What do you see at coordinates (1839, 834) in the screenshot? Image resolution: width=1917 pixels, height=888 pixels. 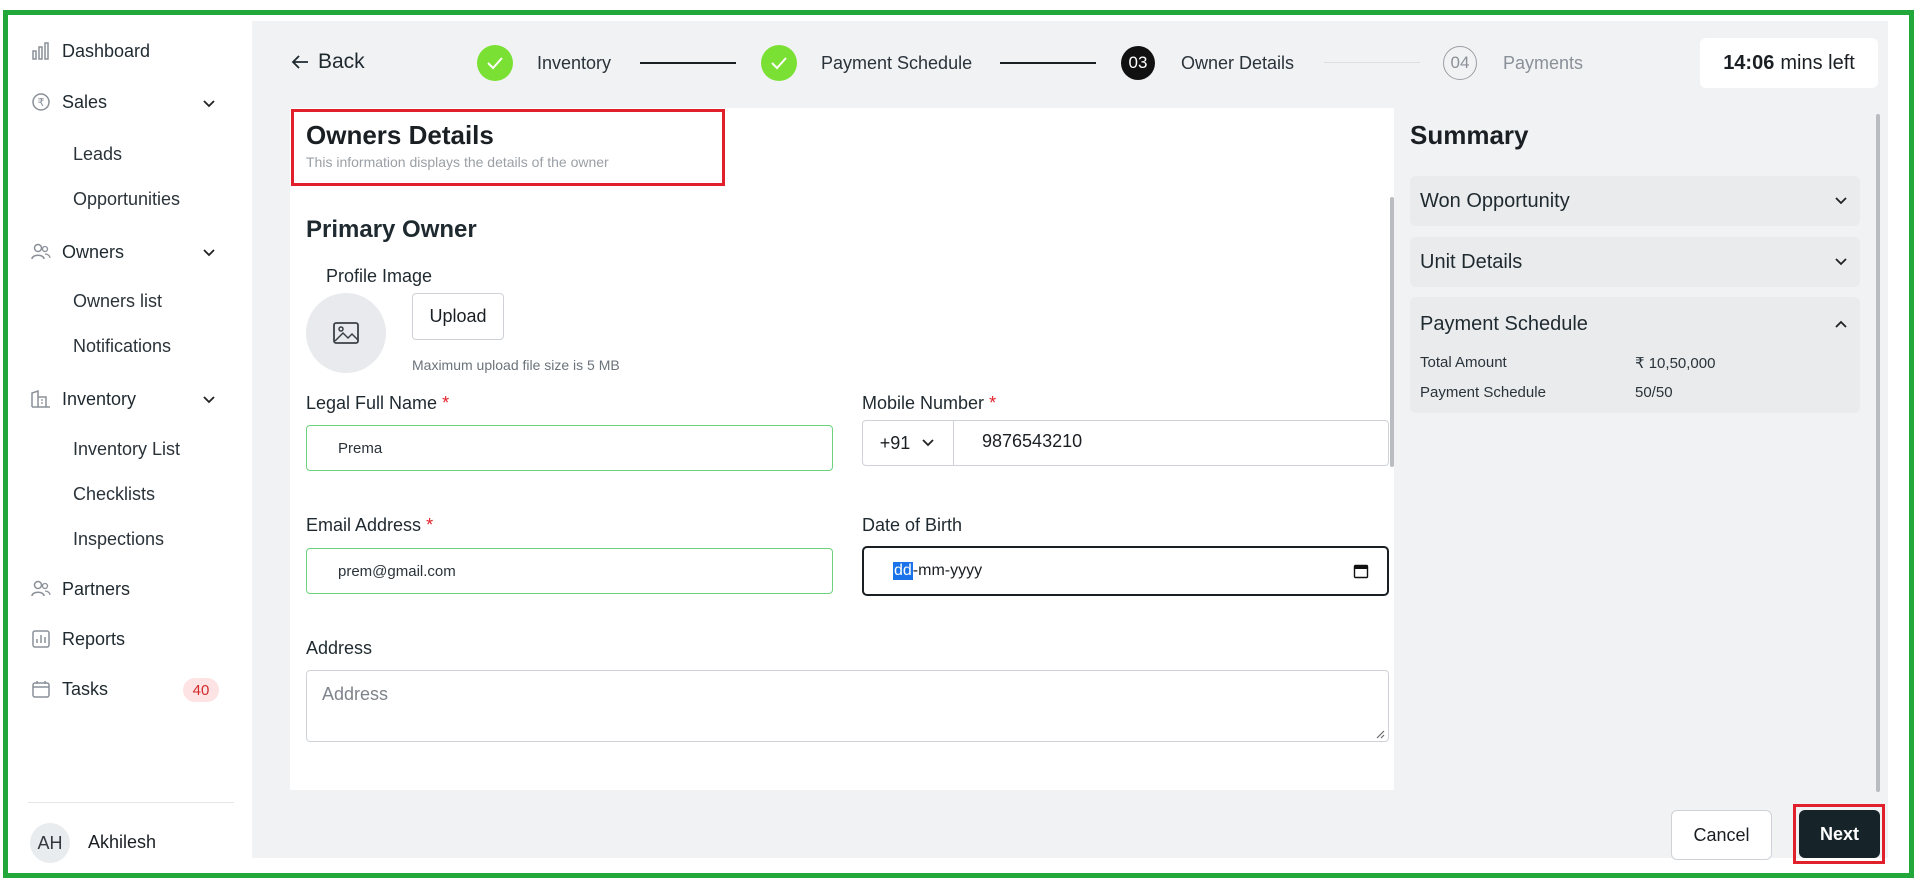 I see `next-button: Next` at bounding box center [1839, 834].